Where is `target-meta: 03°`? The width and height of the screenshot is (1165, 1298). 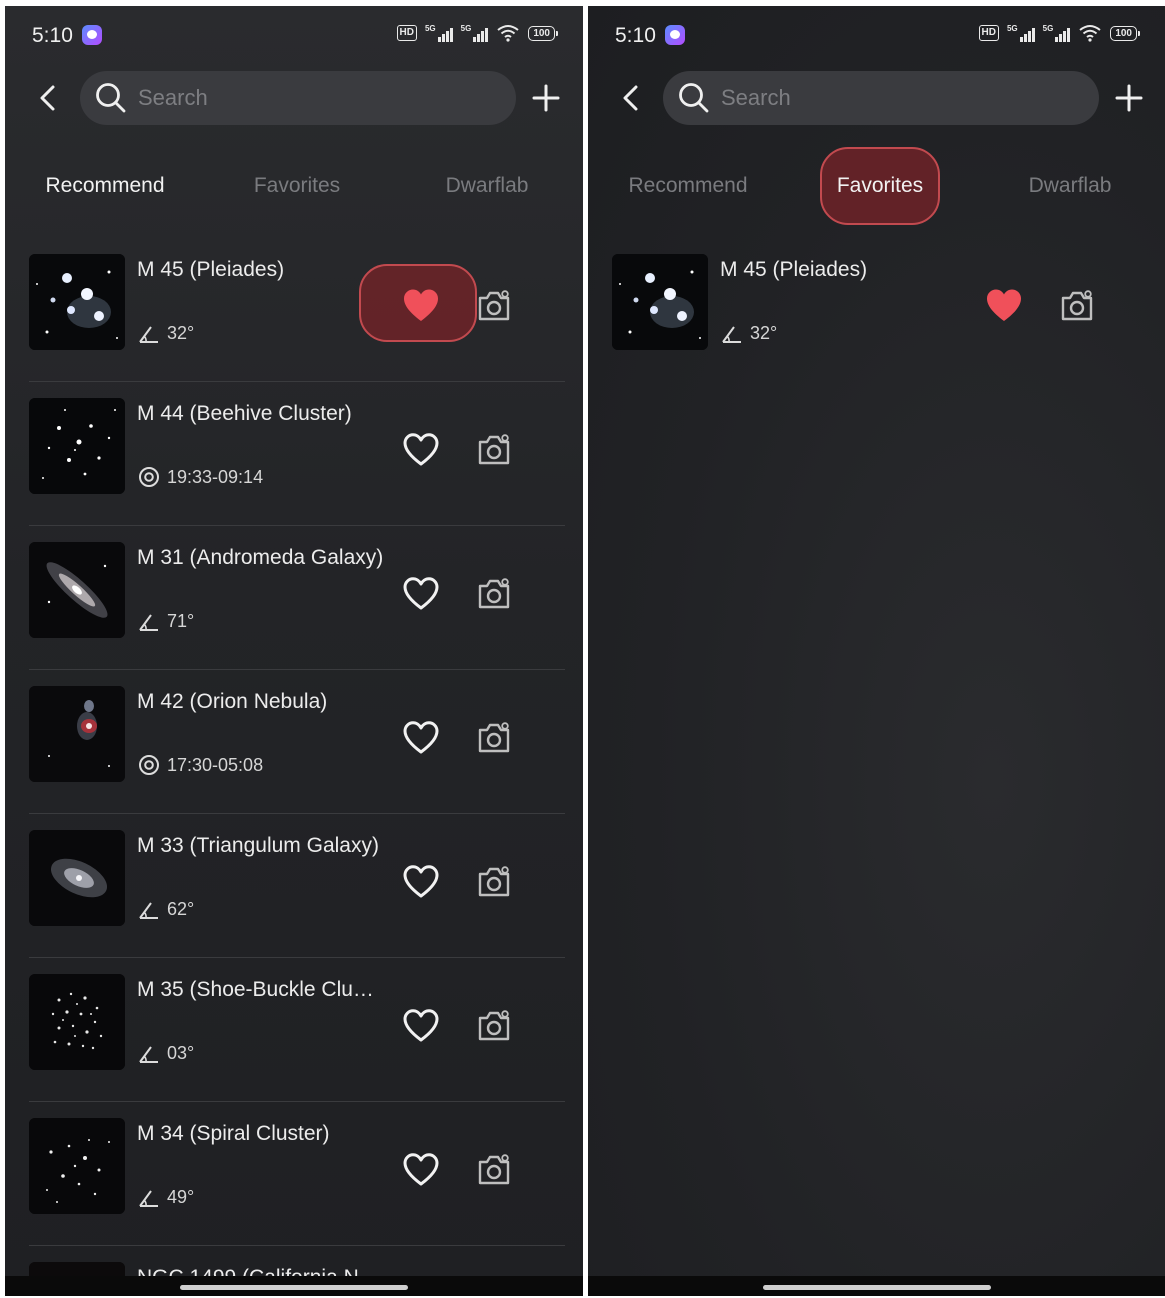
target-meta: 03° is located at coordinates (165, 1053).